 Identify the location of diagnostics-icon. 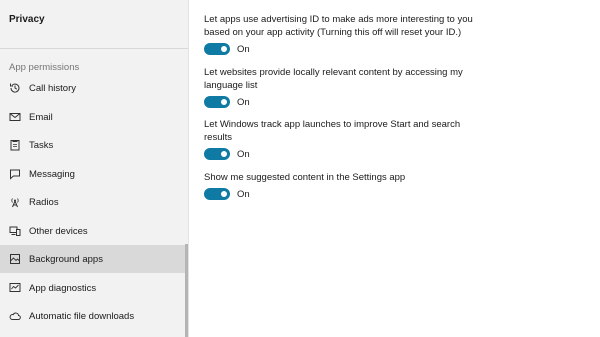
(15, 288).